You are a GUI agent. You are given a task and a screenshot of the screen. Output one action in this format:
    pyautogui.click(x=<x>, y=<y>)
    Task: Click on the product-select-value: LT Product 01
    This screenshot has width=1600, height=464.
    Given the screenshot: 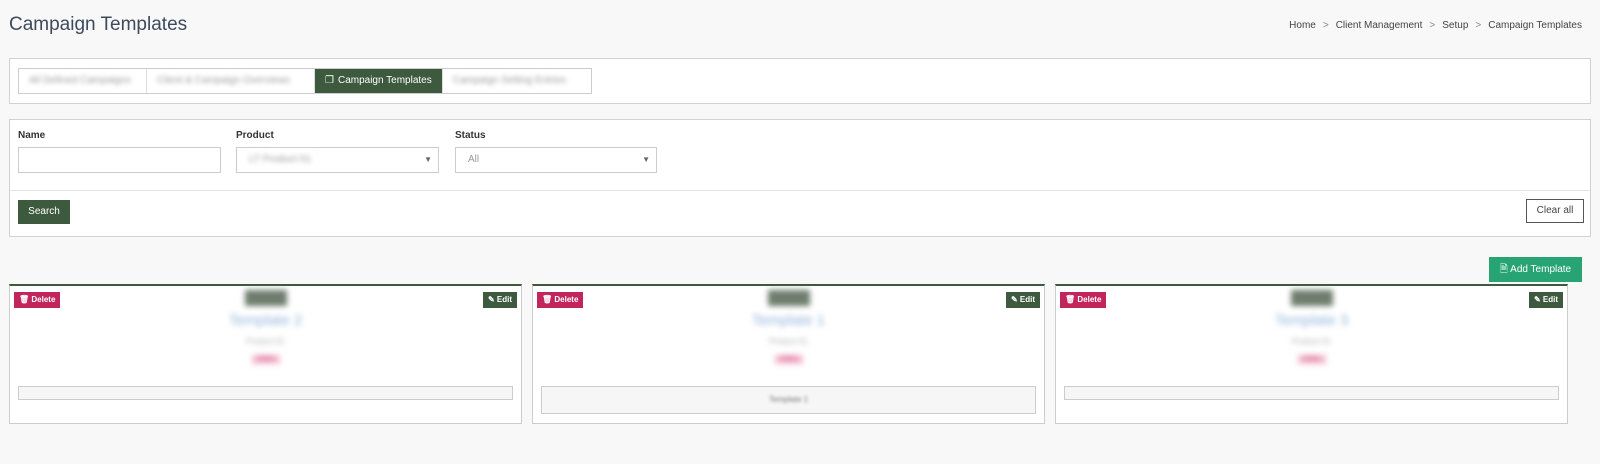 What is the action you would take?
    pyautogui.click(x=280, y=159)
    